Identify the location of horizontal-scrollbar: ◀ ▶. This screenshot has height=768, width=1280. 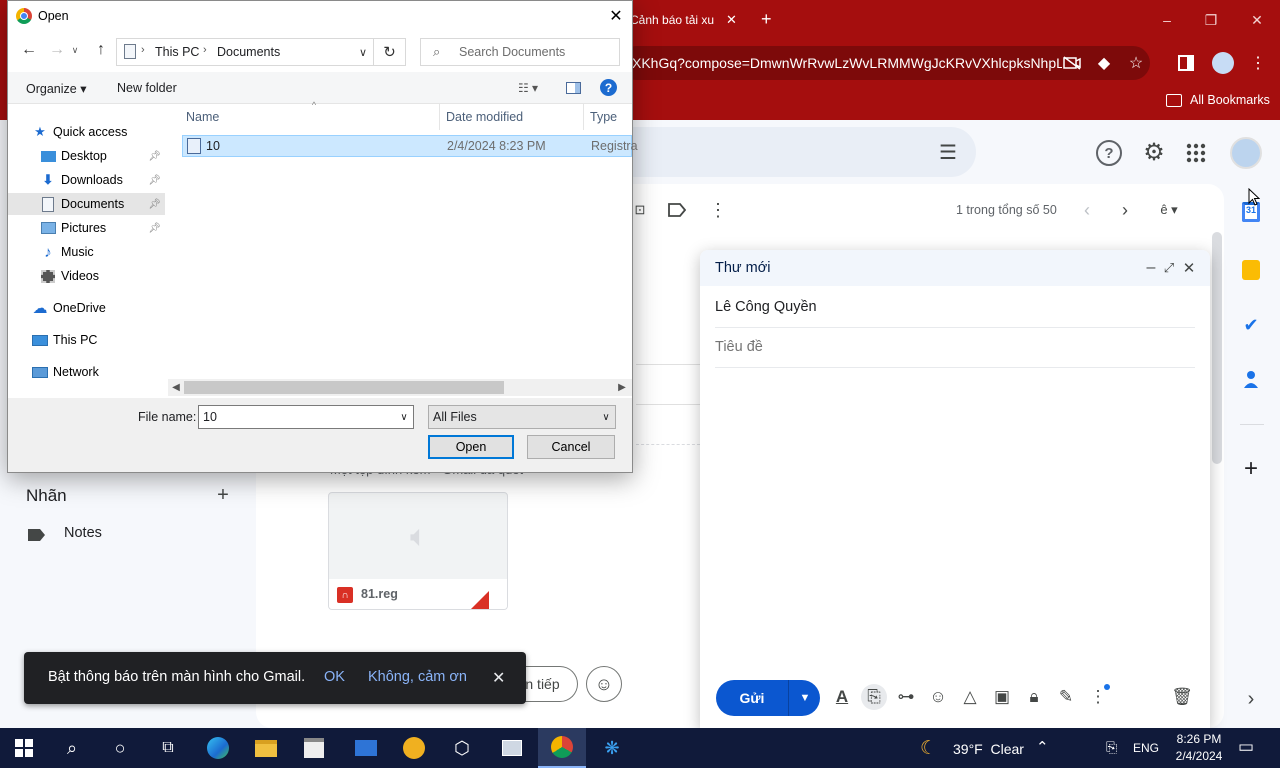
(400, 387).